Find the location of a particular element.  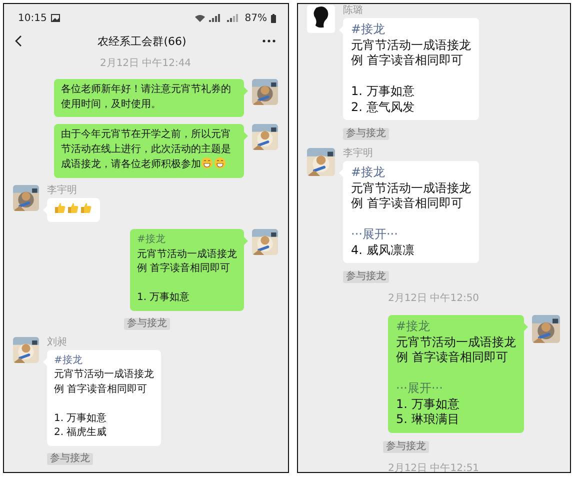

wifi-icon is located at coordinates (199, 18).